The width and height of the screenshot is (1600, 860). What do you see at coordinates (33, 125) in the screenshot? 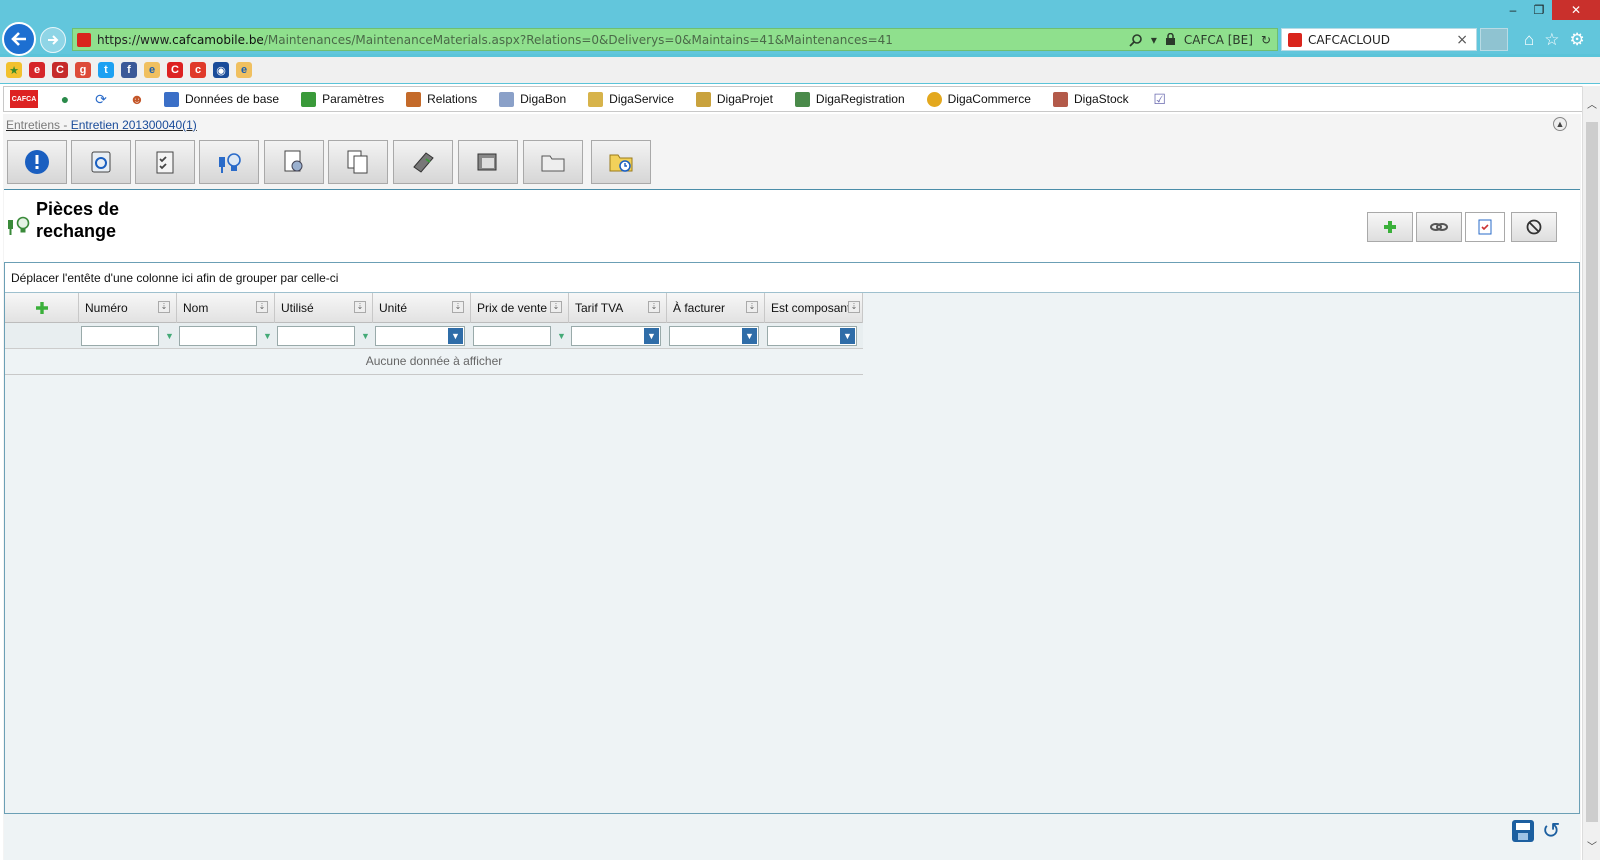
I see `breadcrumb-root: Entretiens` at bounding box center [33, 125].